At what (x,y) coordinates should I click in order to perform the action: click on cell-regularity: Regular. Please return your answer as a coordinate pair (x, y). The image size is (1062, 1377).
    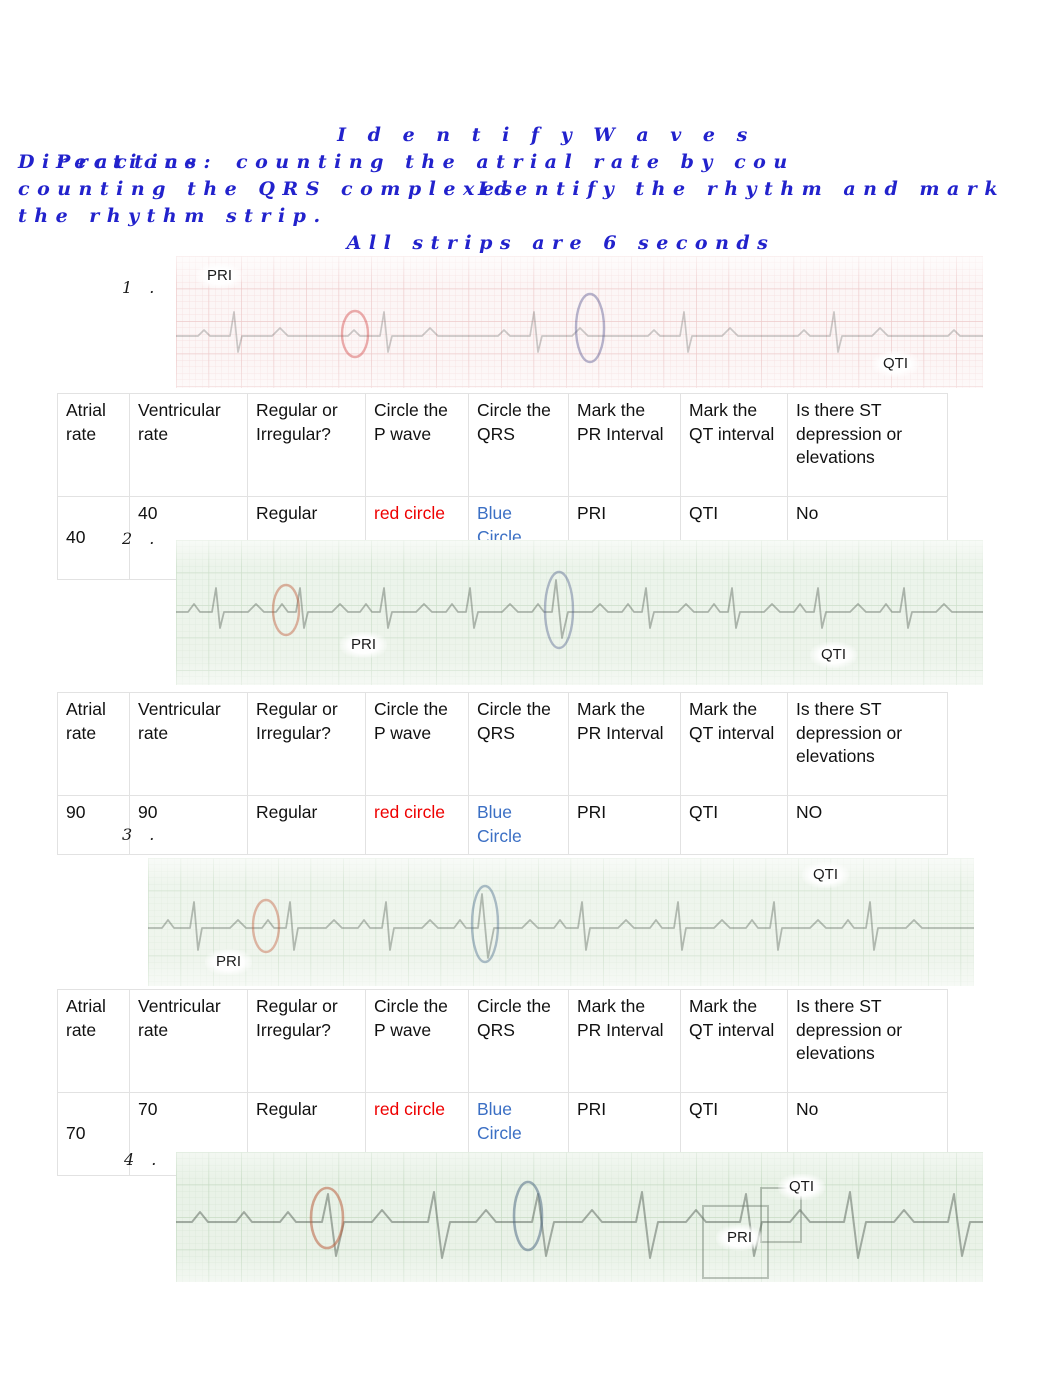
    Looking at the image, I should click on (306, 825).